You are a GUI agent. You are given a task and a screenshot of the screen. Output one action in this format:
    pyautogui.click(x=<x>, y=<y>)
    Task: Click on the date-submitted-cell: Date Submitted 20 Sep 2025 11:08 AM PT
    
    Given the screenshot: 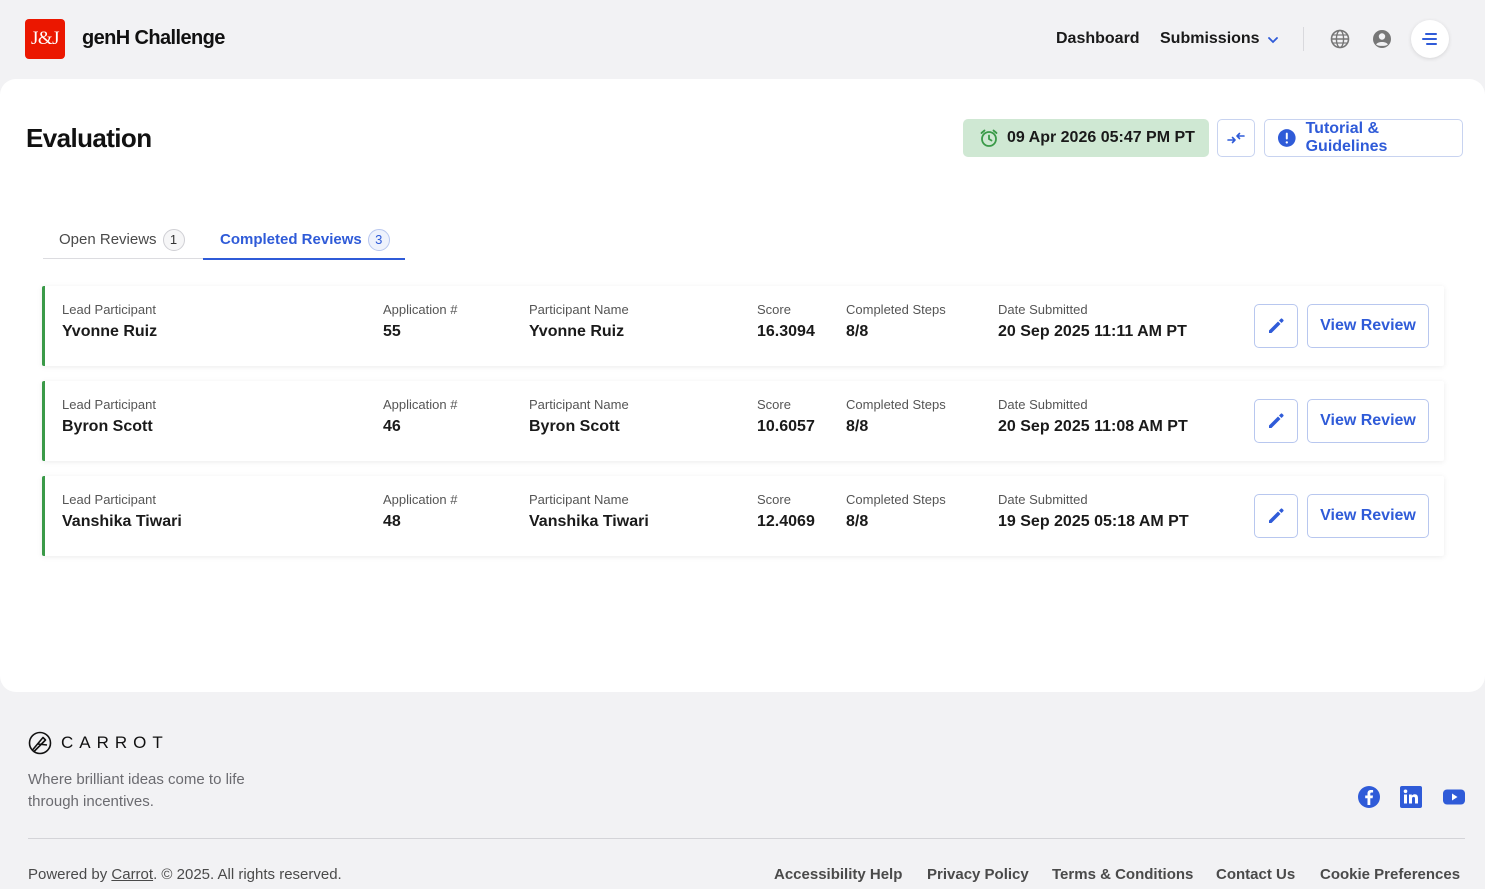 What is the action you would take?
    pyautogui.click(x=1093, y=416)
    